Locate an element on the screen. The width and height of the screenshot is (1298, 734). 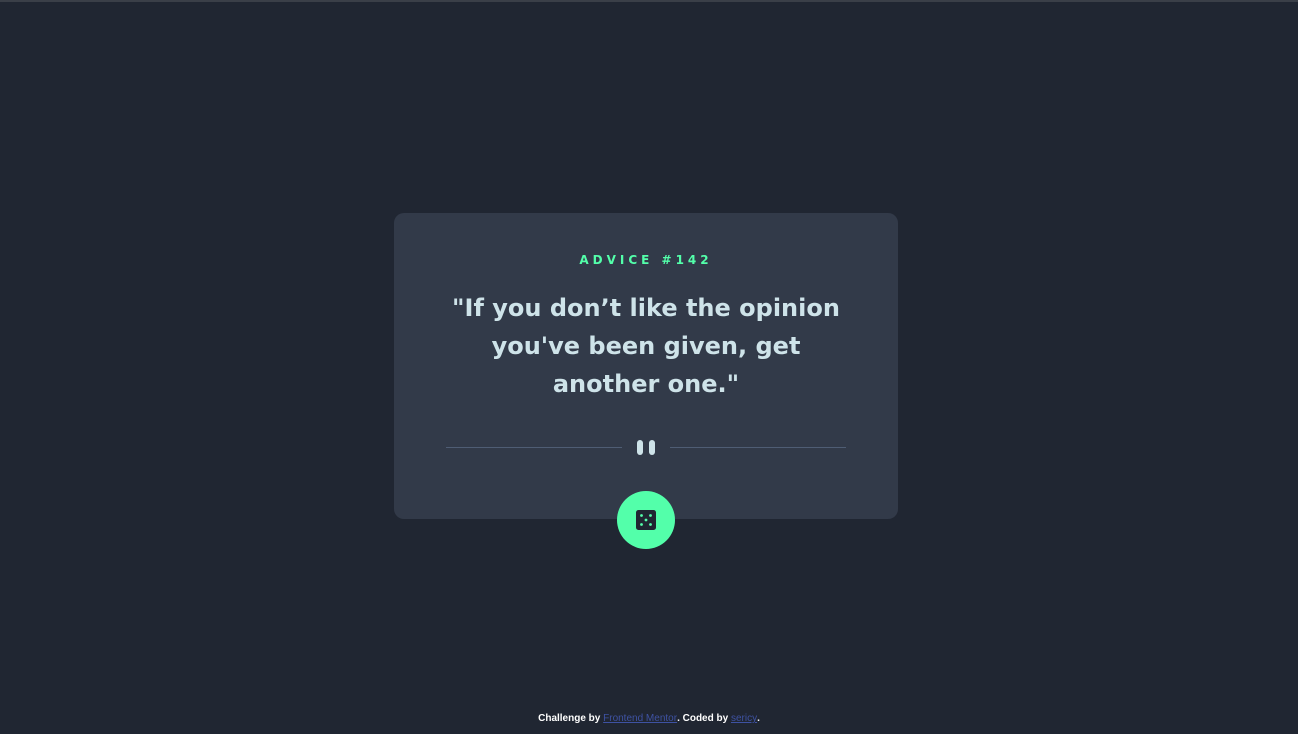
divider-line-right is located at coordinates (758, 447).